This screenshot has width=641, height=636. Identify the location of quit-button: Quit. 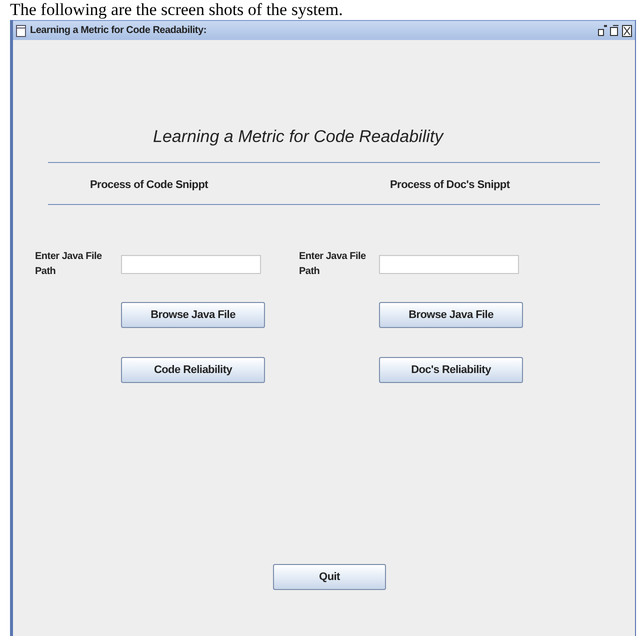
(329, 577).